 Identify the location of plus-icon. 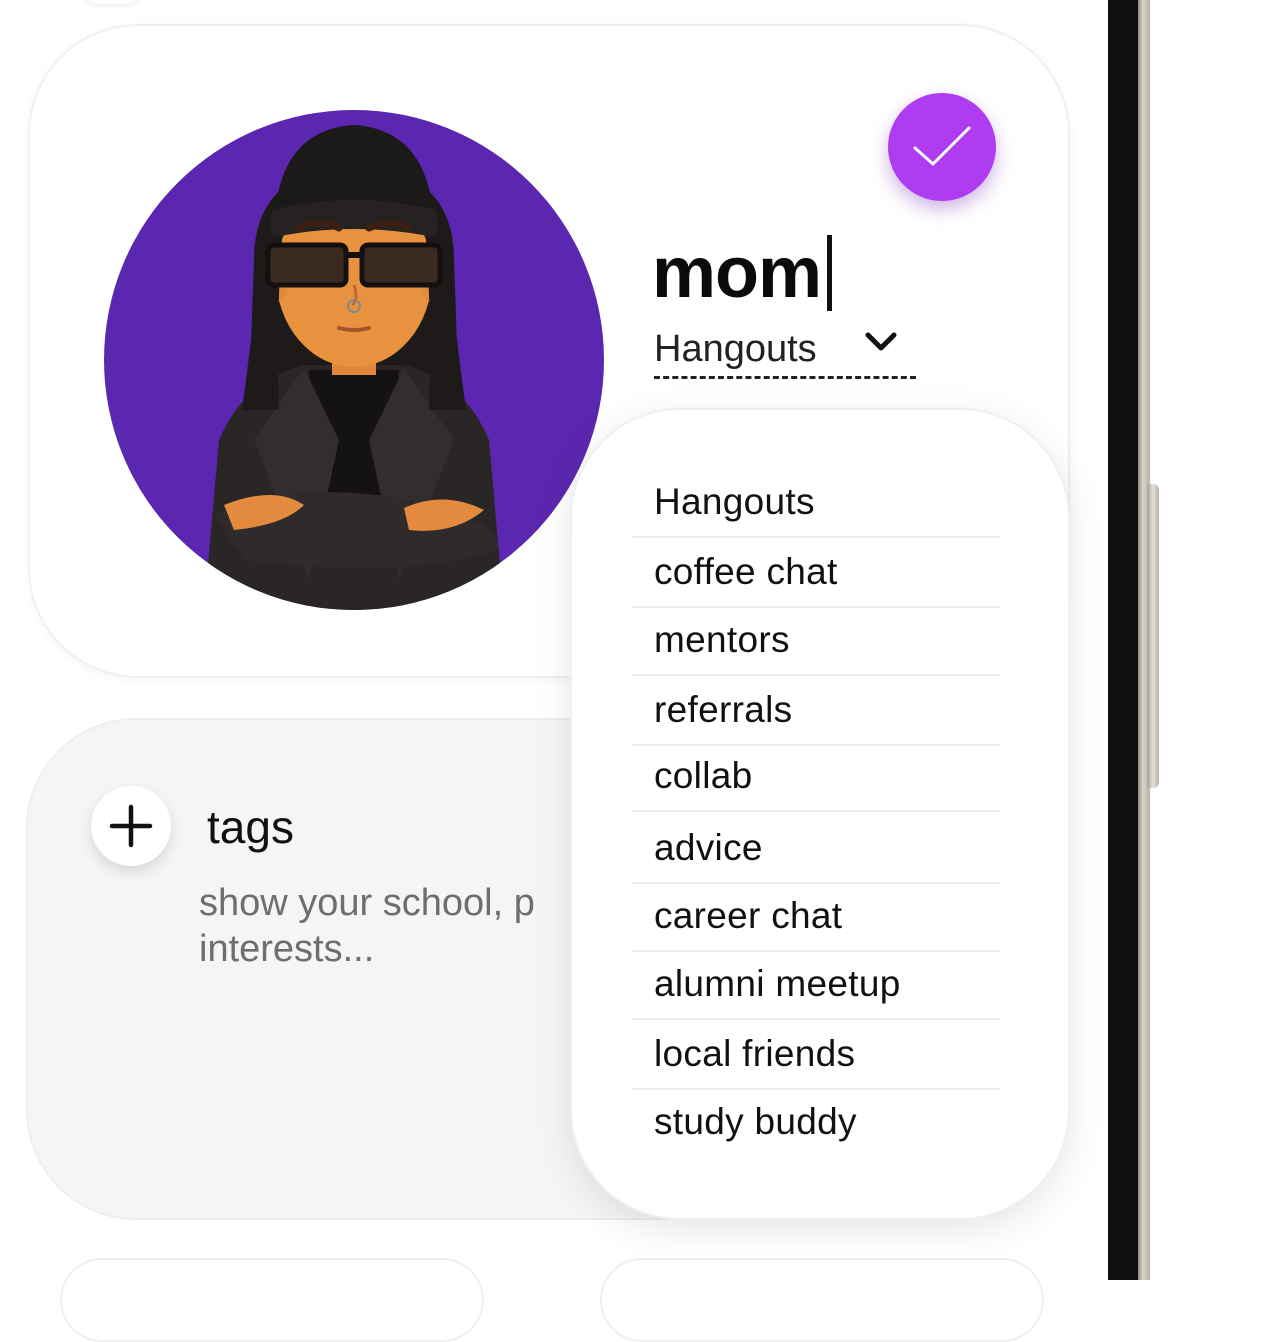
(131, 826).